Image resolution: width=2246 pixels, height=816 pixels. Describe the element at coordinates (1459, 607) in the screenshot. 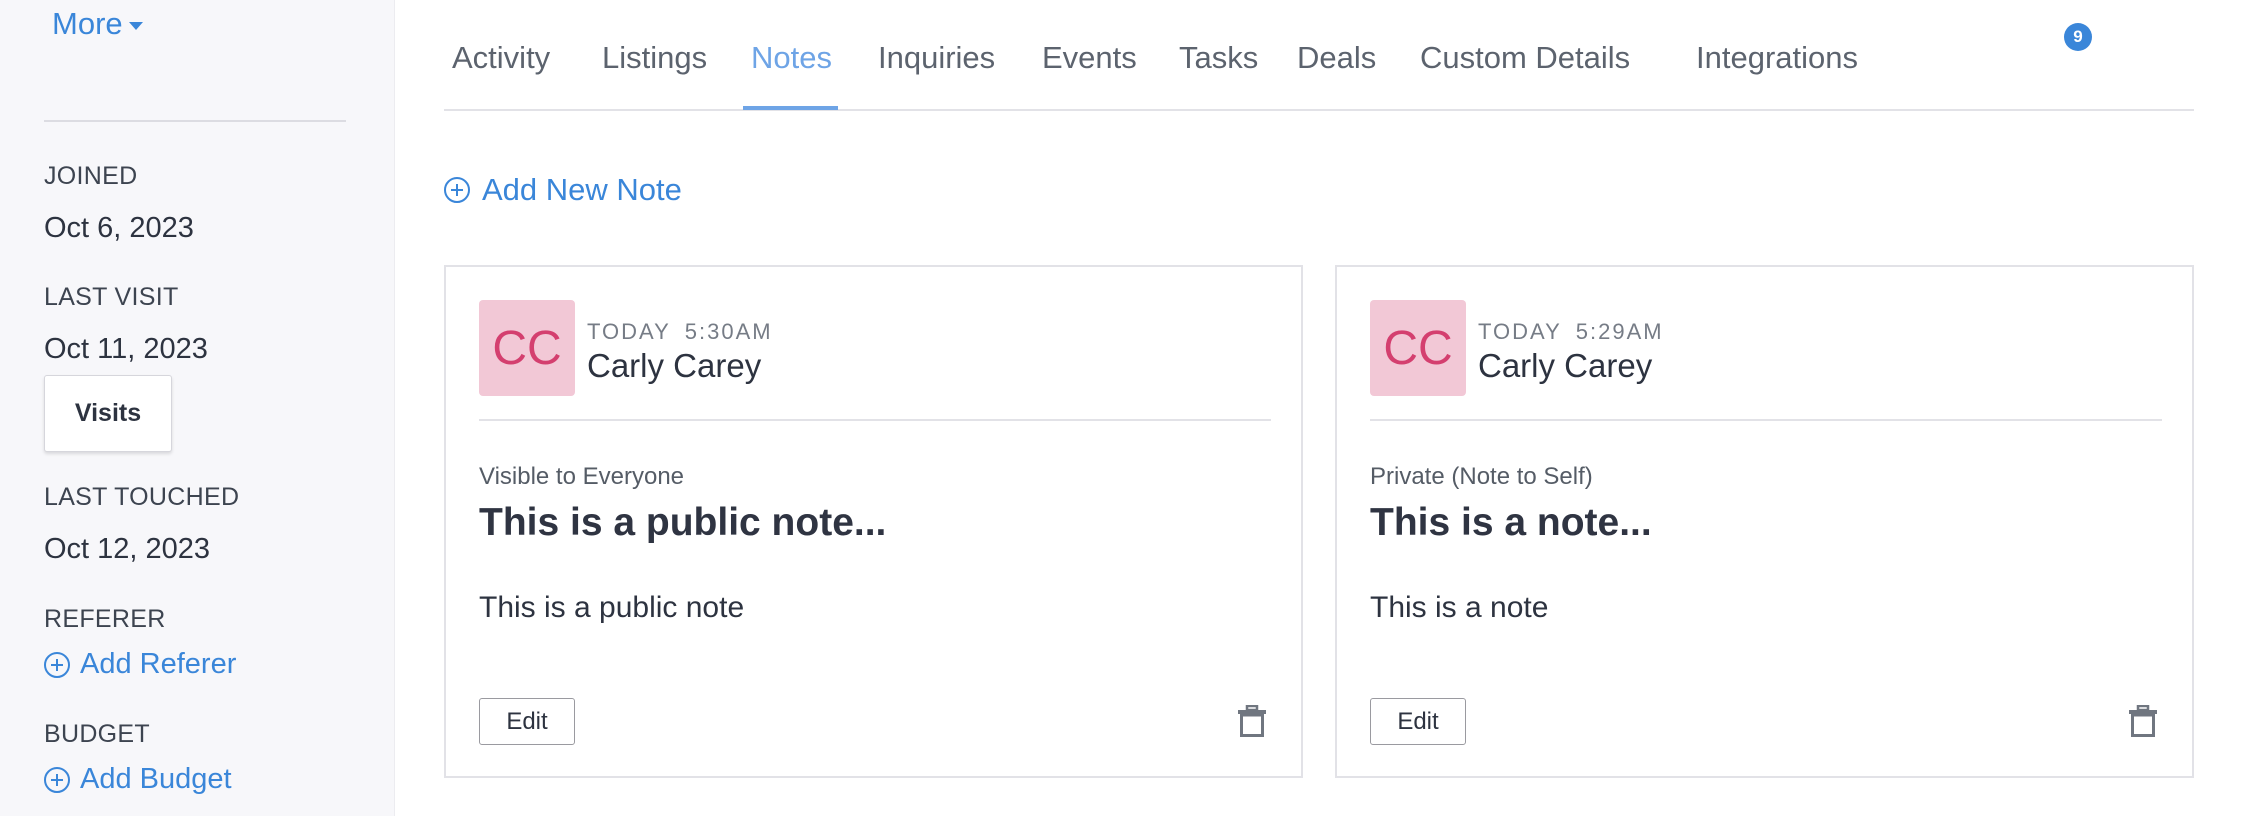

I see `note-body: This is a note` at that location.